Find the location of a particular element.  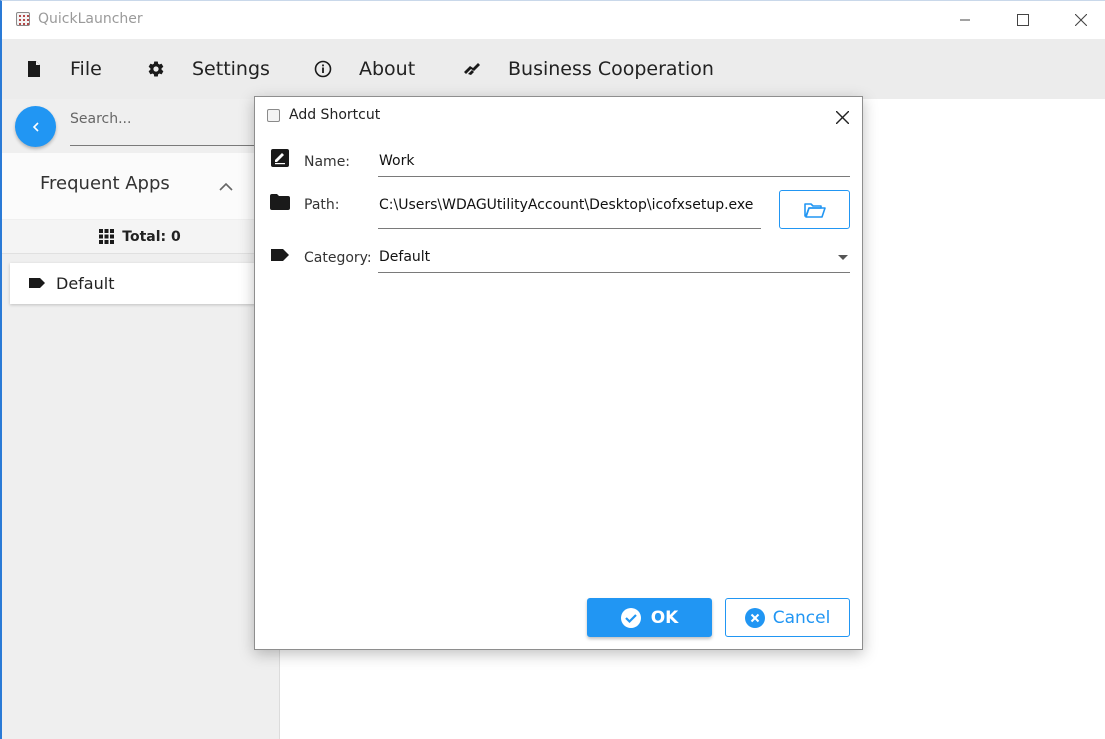

ok-button: OK is located at coordinates (649, 617).